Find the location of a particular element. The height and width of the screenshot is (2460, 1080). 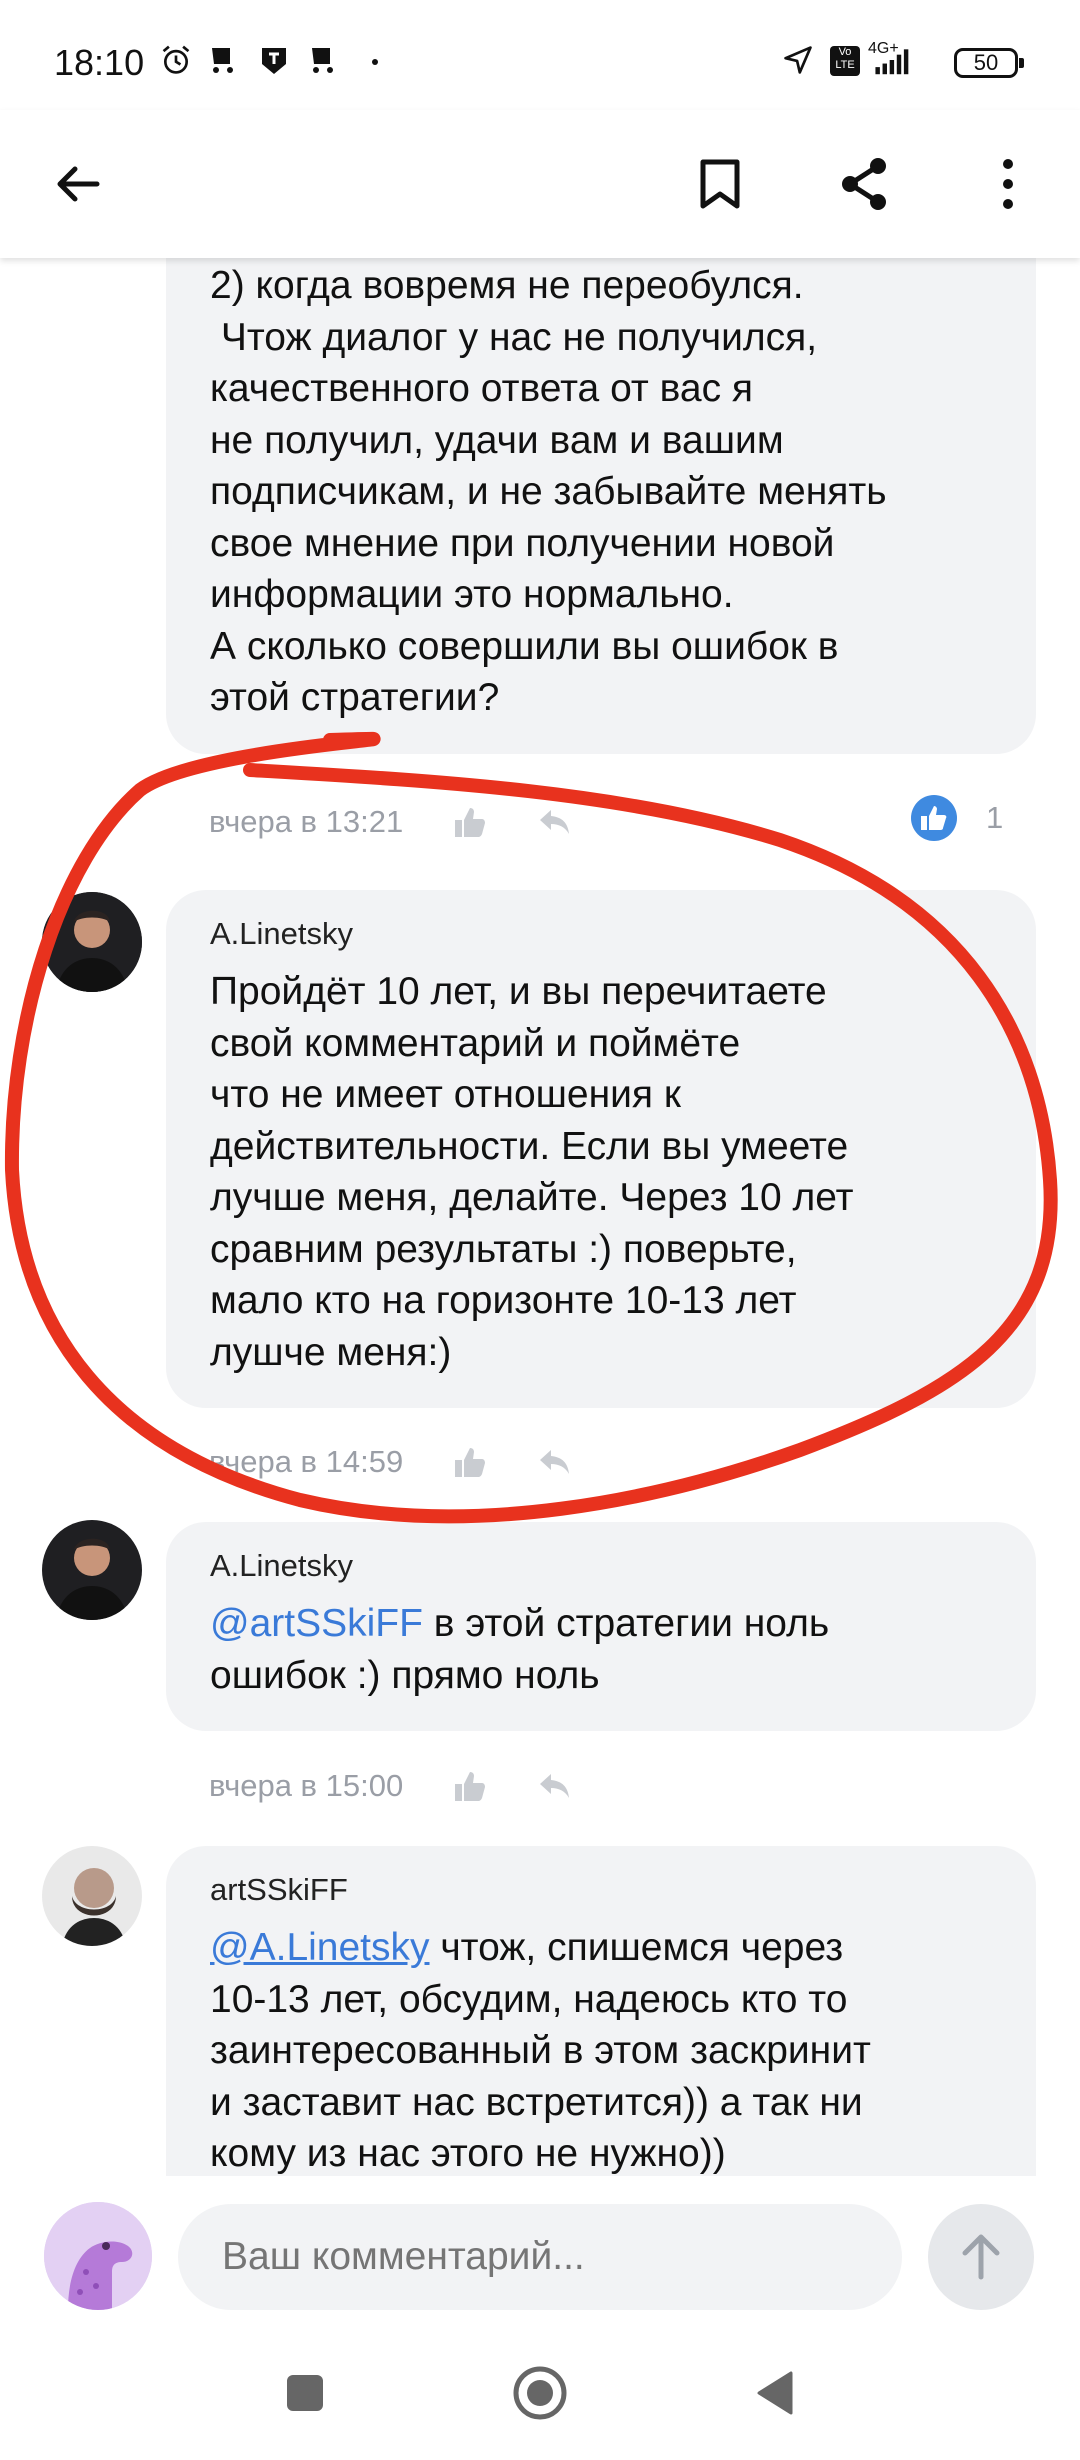

share-icon is located at coordinates (864, 184).